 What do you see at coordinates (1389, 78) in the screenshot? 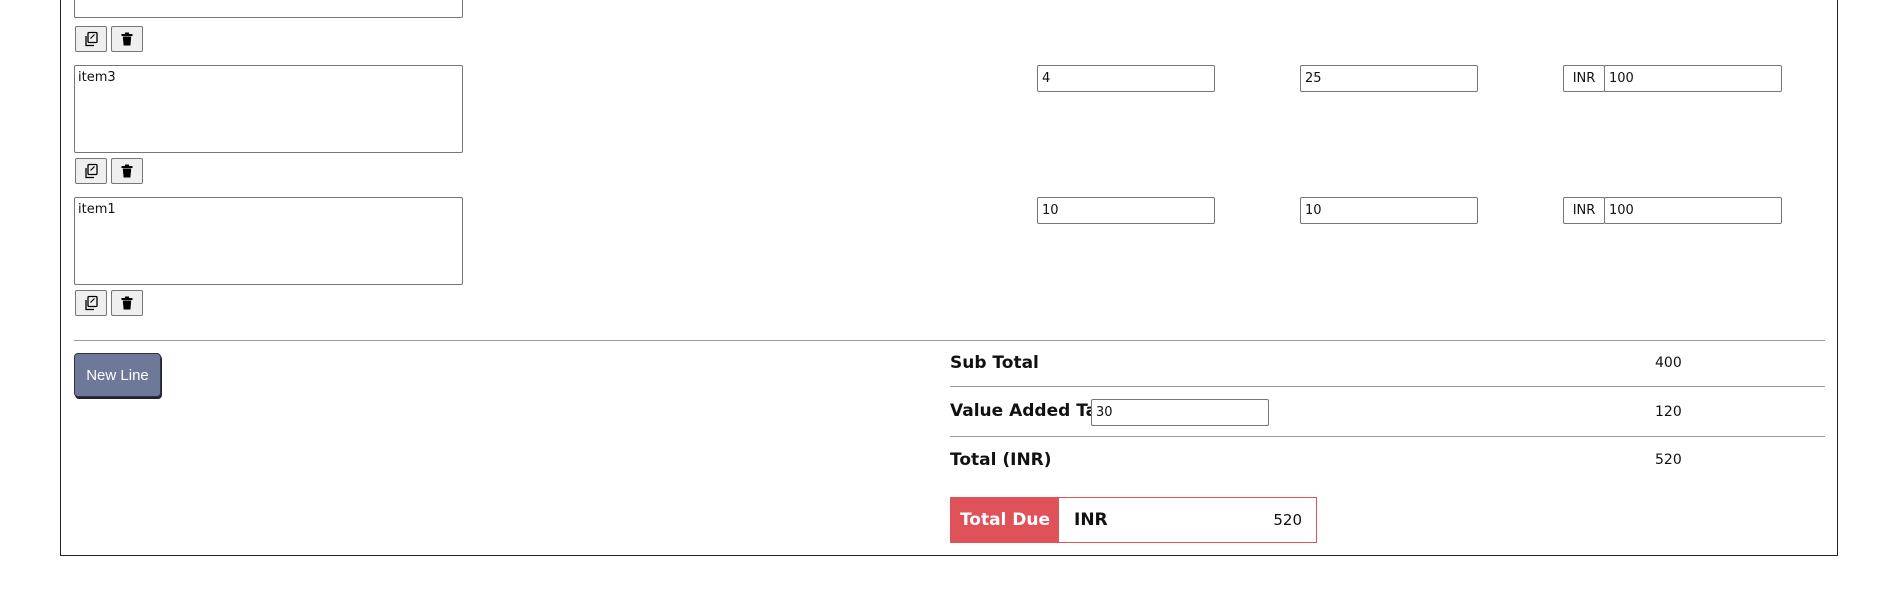
I see `rate-input: 25` at bounding box center [1389, 78].